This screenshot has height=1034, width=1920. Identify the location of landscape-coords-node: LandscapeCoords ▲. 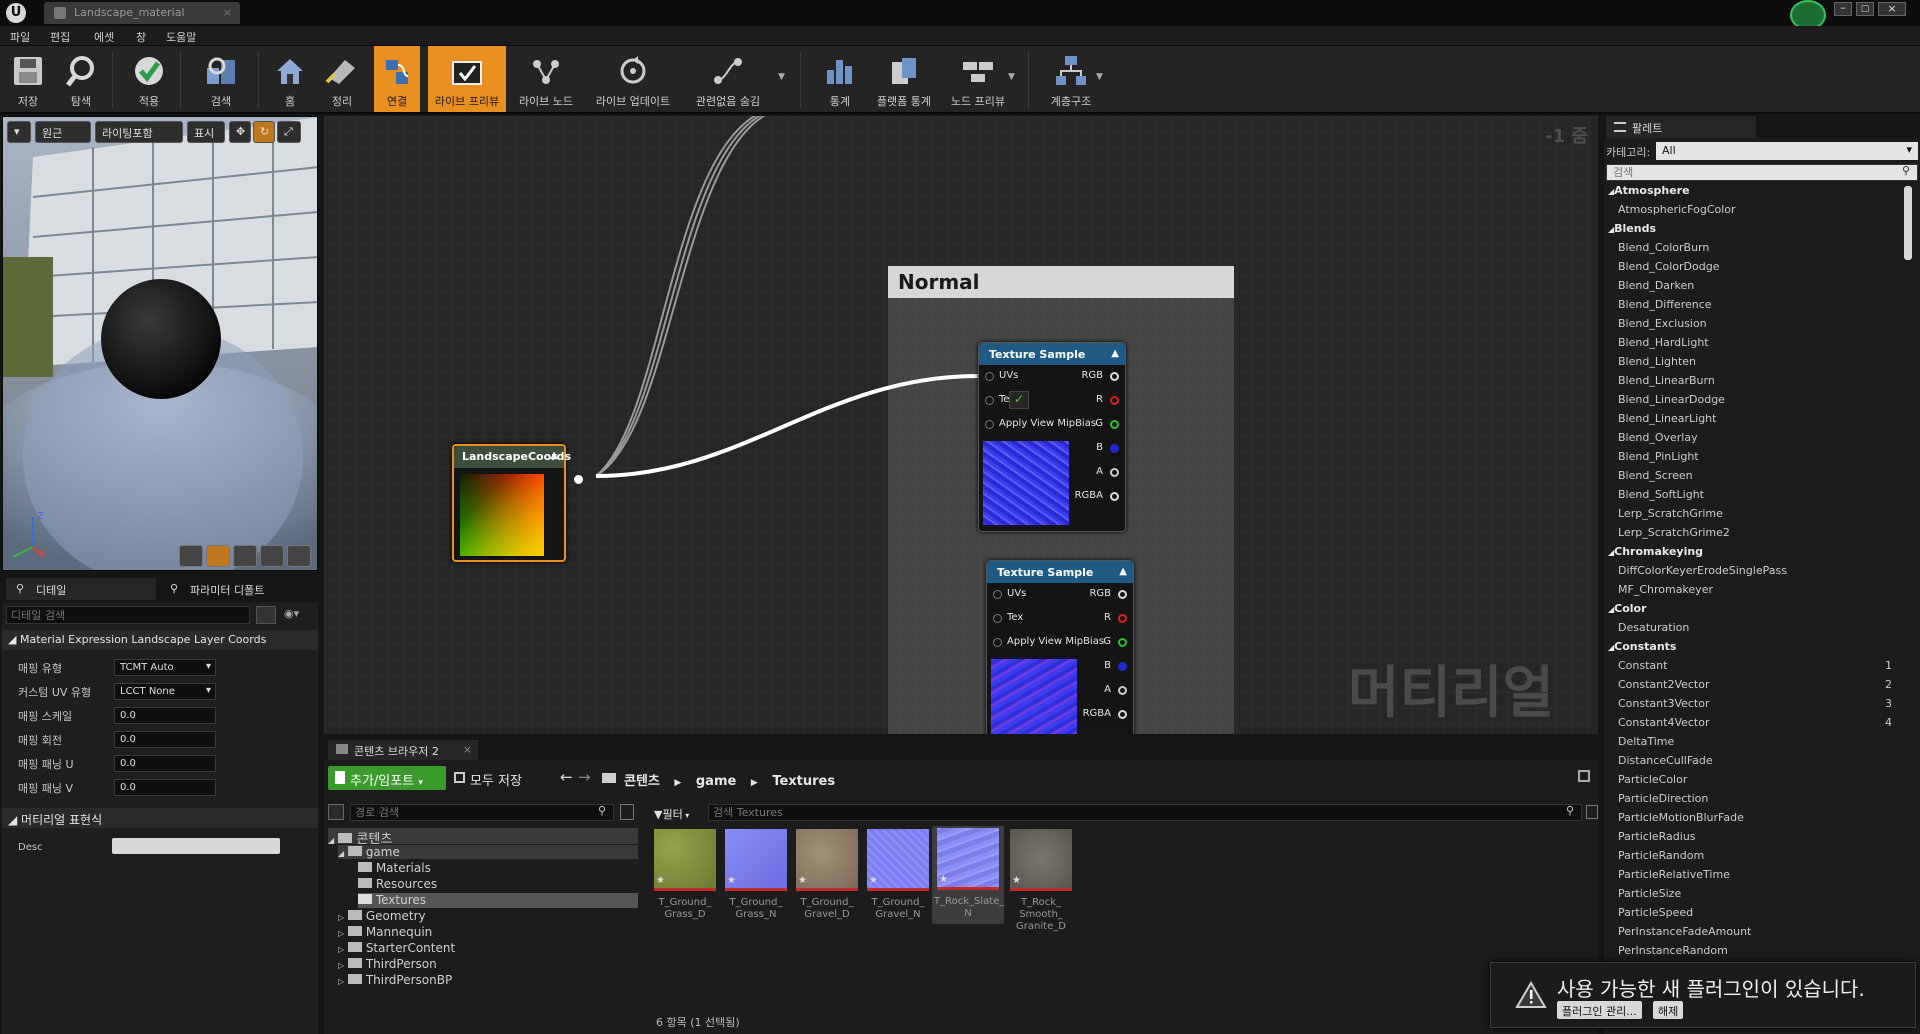
(517, 503).